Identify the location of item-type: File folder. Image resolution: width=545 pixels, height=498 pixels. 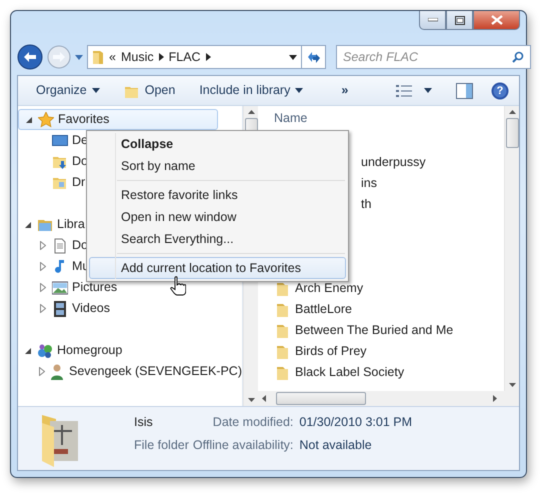
(161, 445).